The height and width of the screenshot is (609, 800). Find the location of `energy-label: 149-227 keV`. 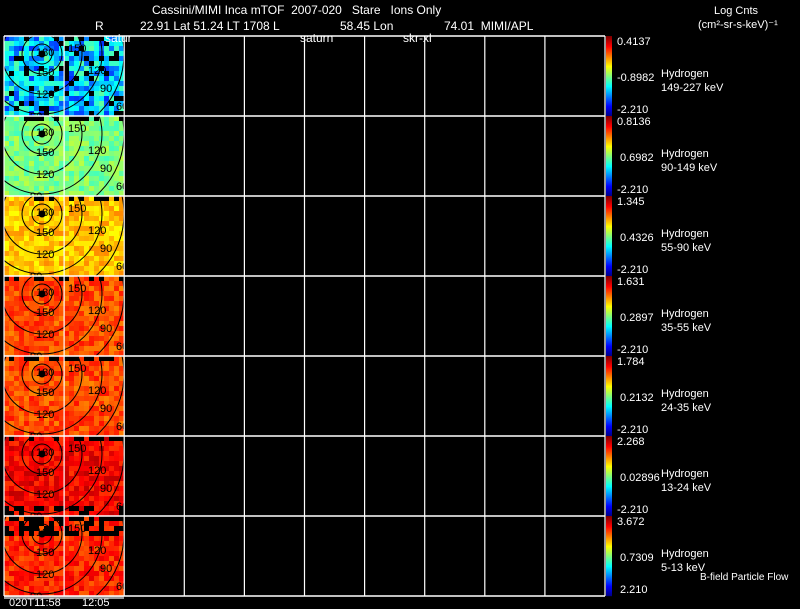

energy-label: 149-227 keV is located at coordinates (692, 88).